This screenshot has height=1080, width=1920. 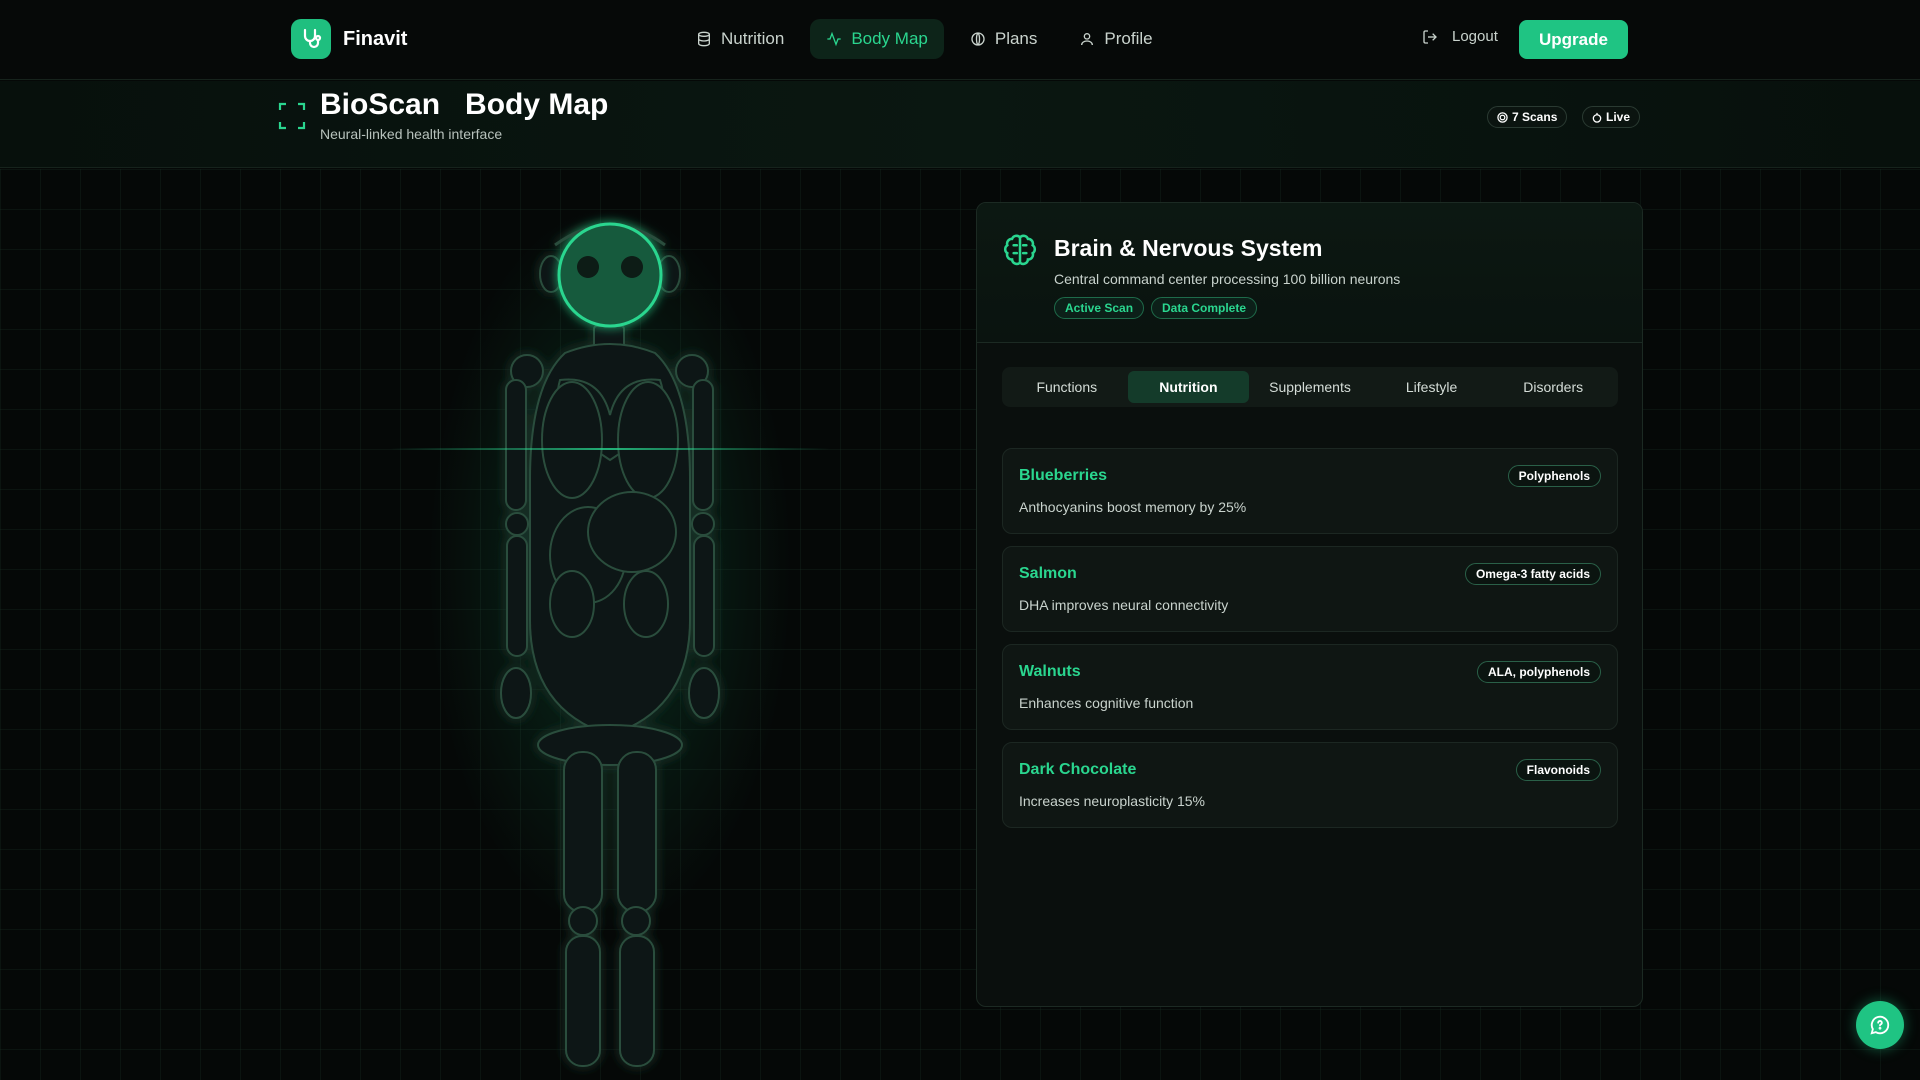 What do you see at coordinates (637, 1001) in the screenshot?
I see `body-part-right-shin` at bounding box center [637, 1001].